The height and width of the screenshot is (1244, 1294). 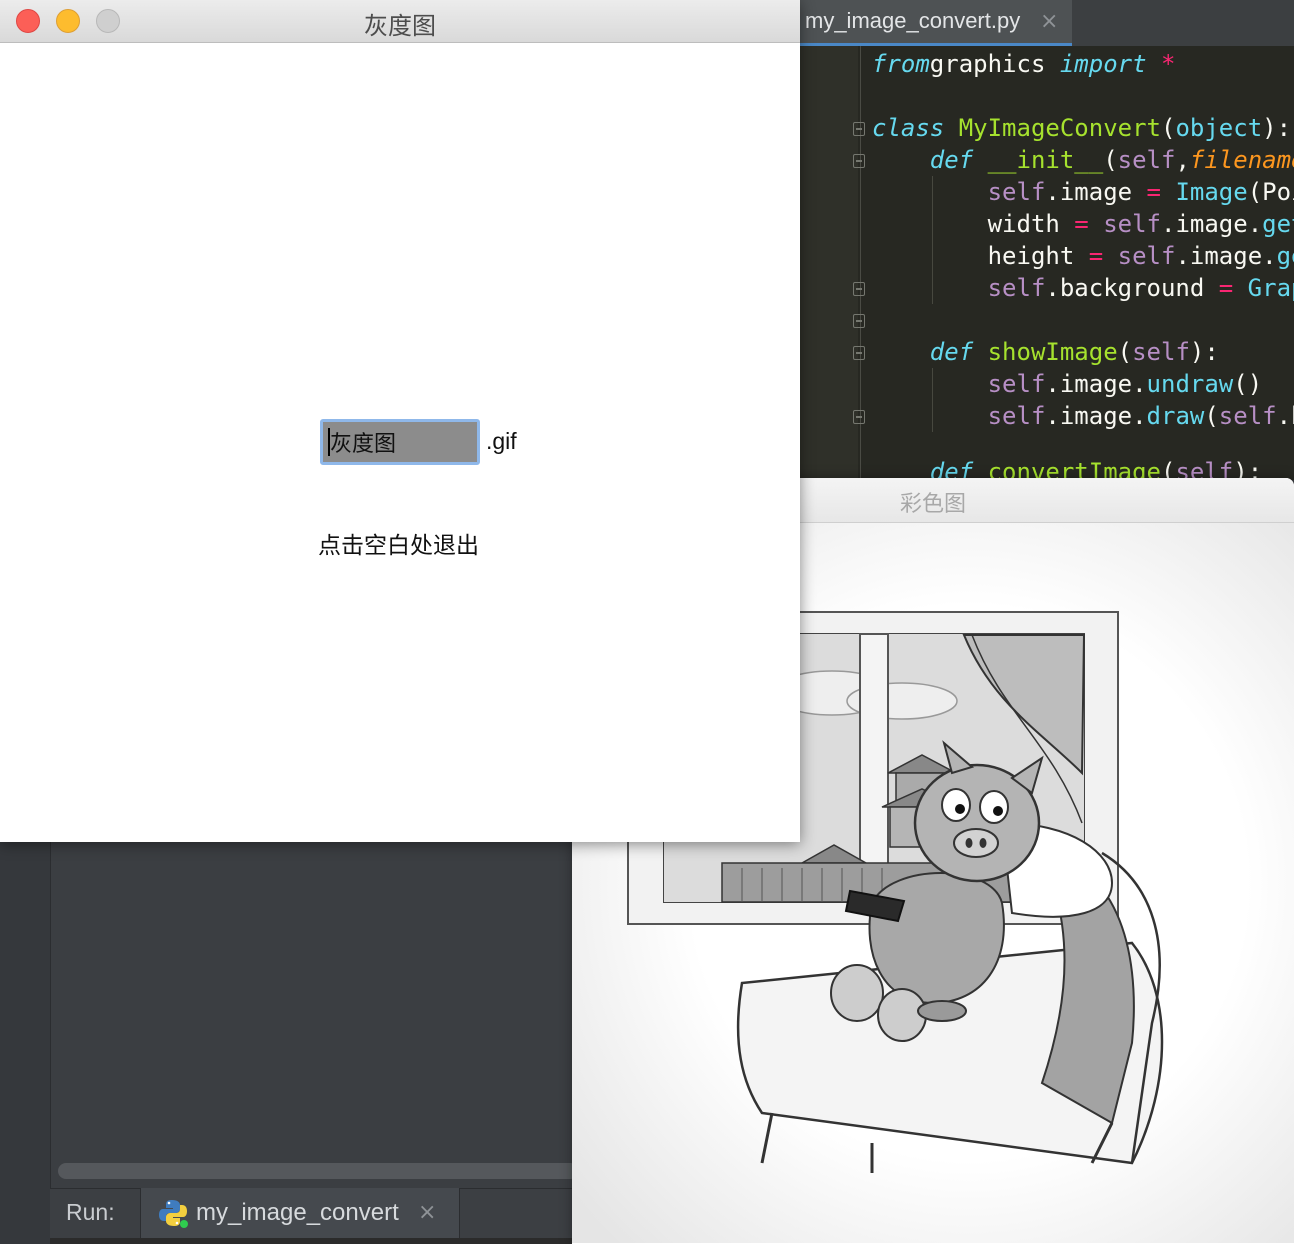 What do you see at coordinates (329, 442) in the screenshot?
I see `text-caret` at bounding box center [329, 442].